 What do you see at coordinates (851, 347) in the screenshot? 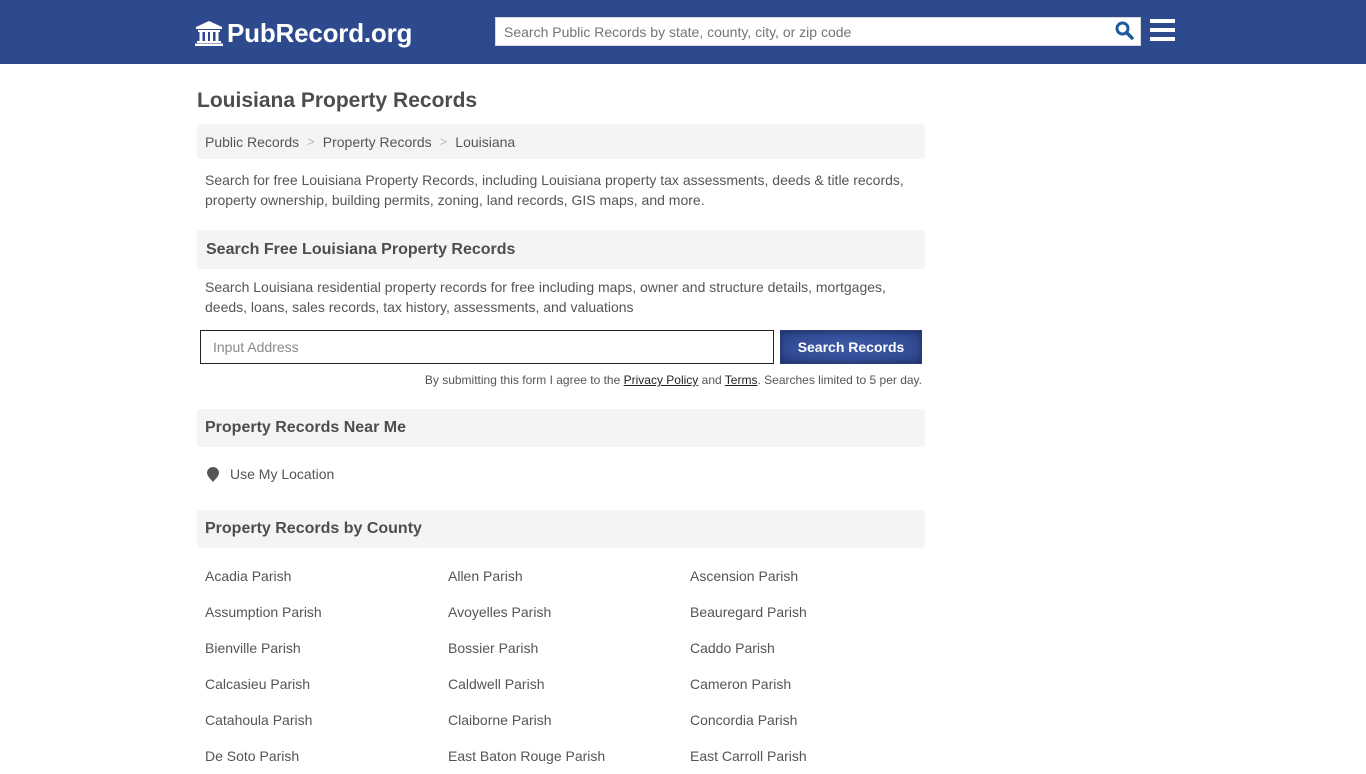
I see `search-records-button: Search Records` at bounding box center [851, 347].